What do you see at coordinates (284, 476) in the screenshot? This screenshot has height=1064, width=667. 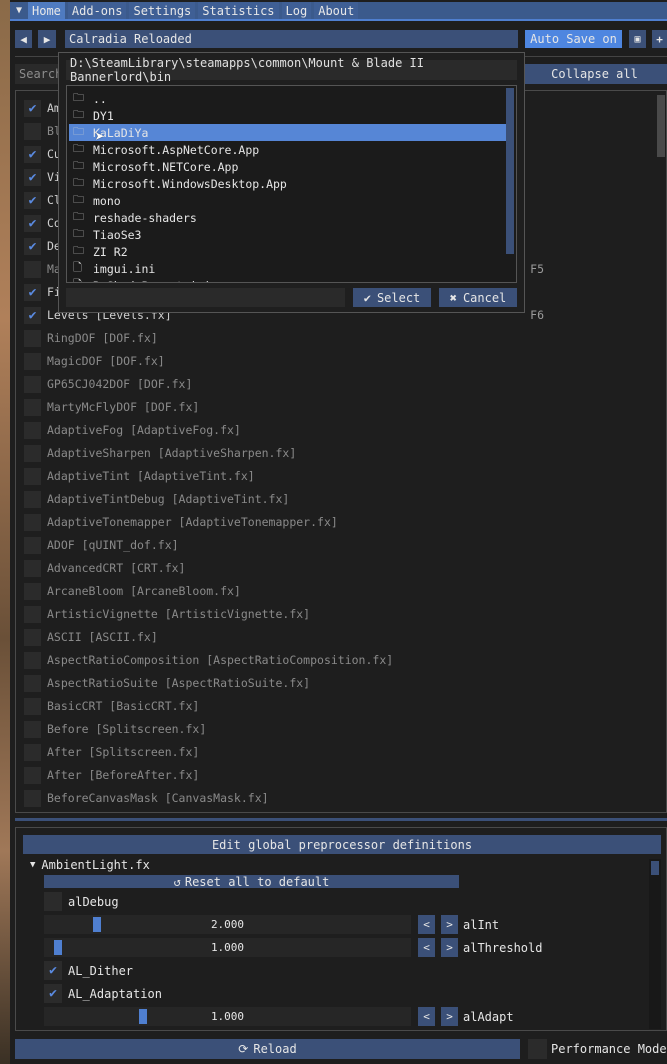 I see `effect-item: AdaptiveTint [AdaptiveTint.fx]` at bounding box center [284, 476].